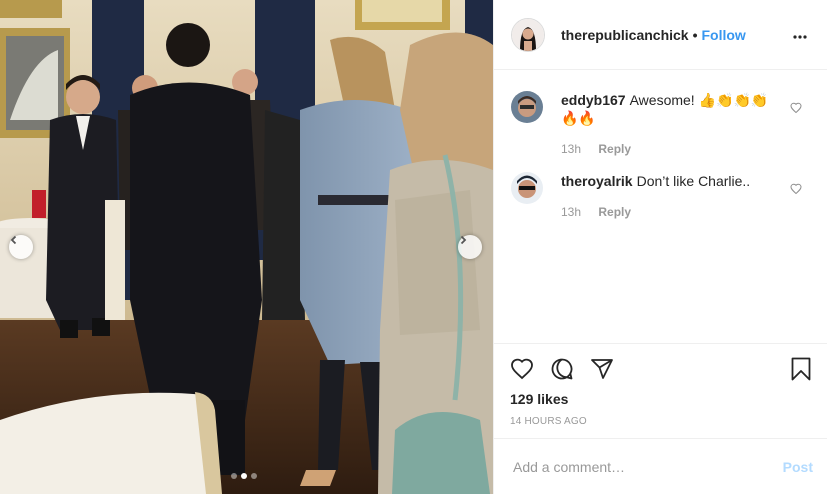 This screenshot has height=494, width=827. I want to click on carousel-indicator, so click(244, 476).